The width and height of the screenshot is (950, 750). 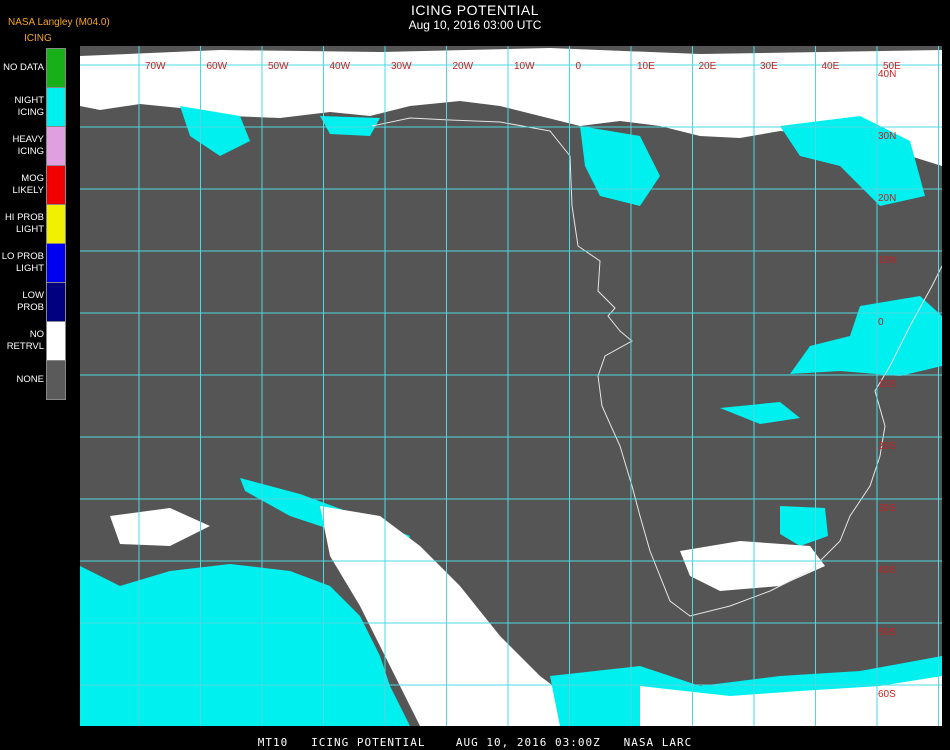 What do you see at coordinates (155, 66) in the screenshot?
I see `longitude-label: 70W` at bounding box center [155, 66].